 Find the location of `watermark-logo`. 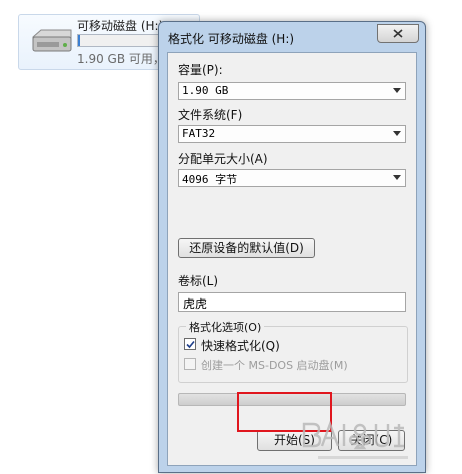

watermark-logo is located at coordinates (353, 435).